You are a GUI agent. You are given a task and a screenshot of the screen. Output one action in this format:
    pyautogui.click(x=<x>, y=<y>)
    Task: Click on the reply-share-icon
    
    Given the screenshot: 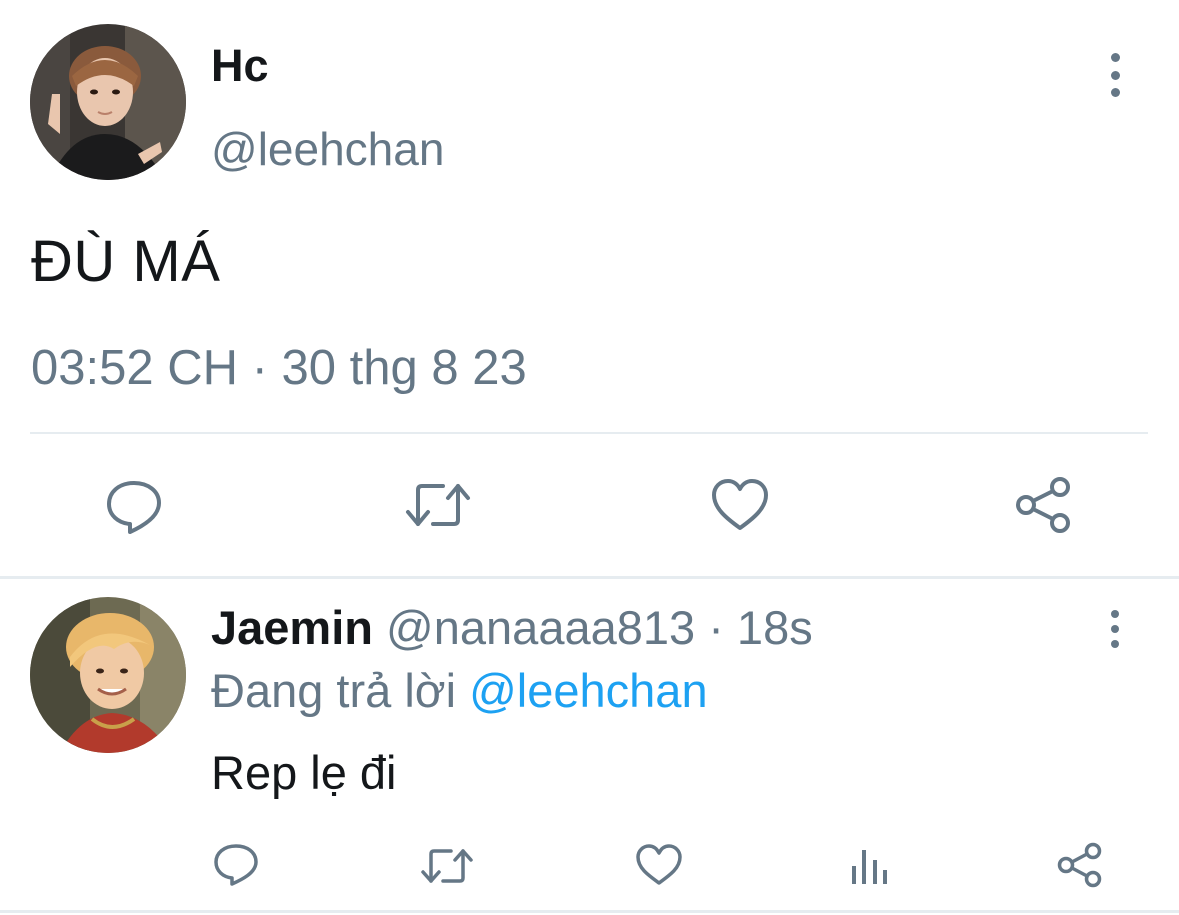 What is the action you would take?
    pyautogui.click(x=1080, y=865)
    